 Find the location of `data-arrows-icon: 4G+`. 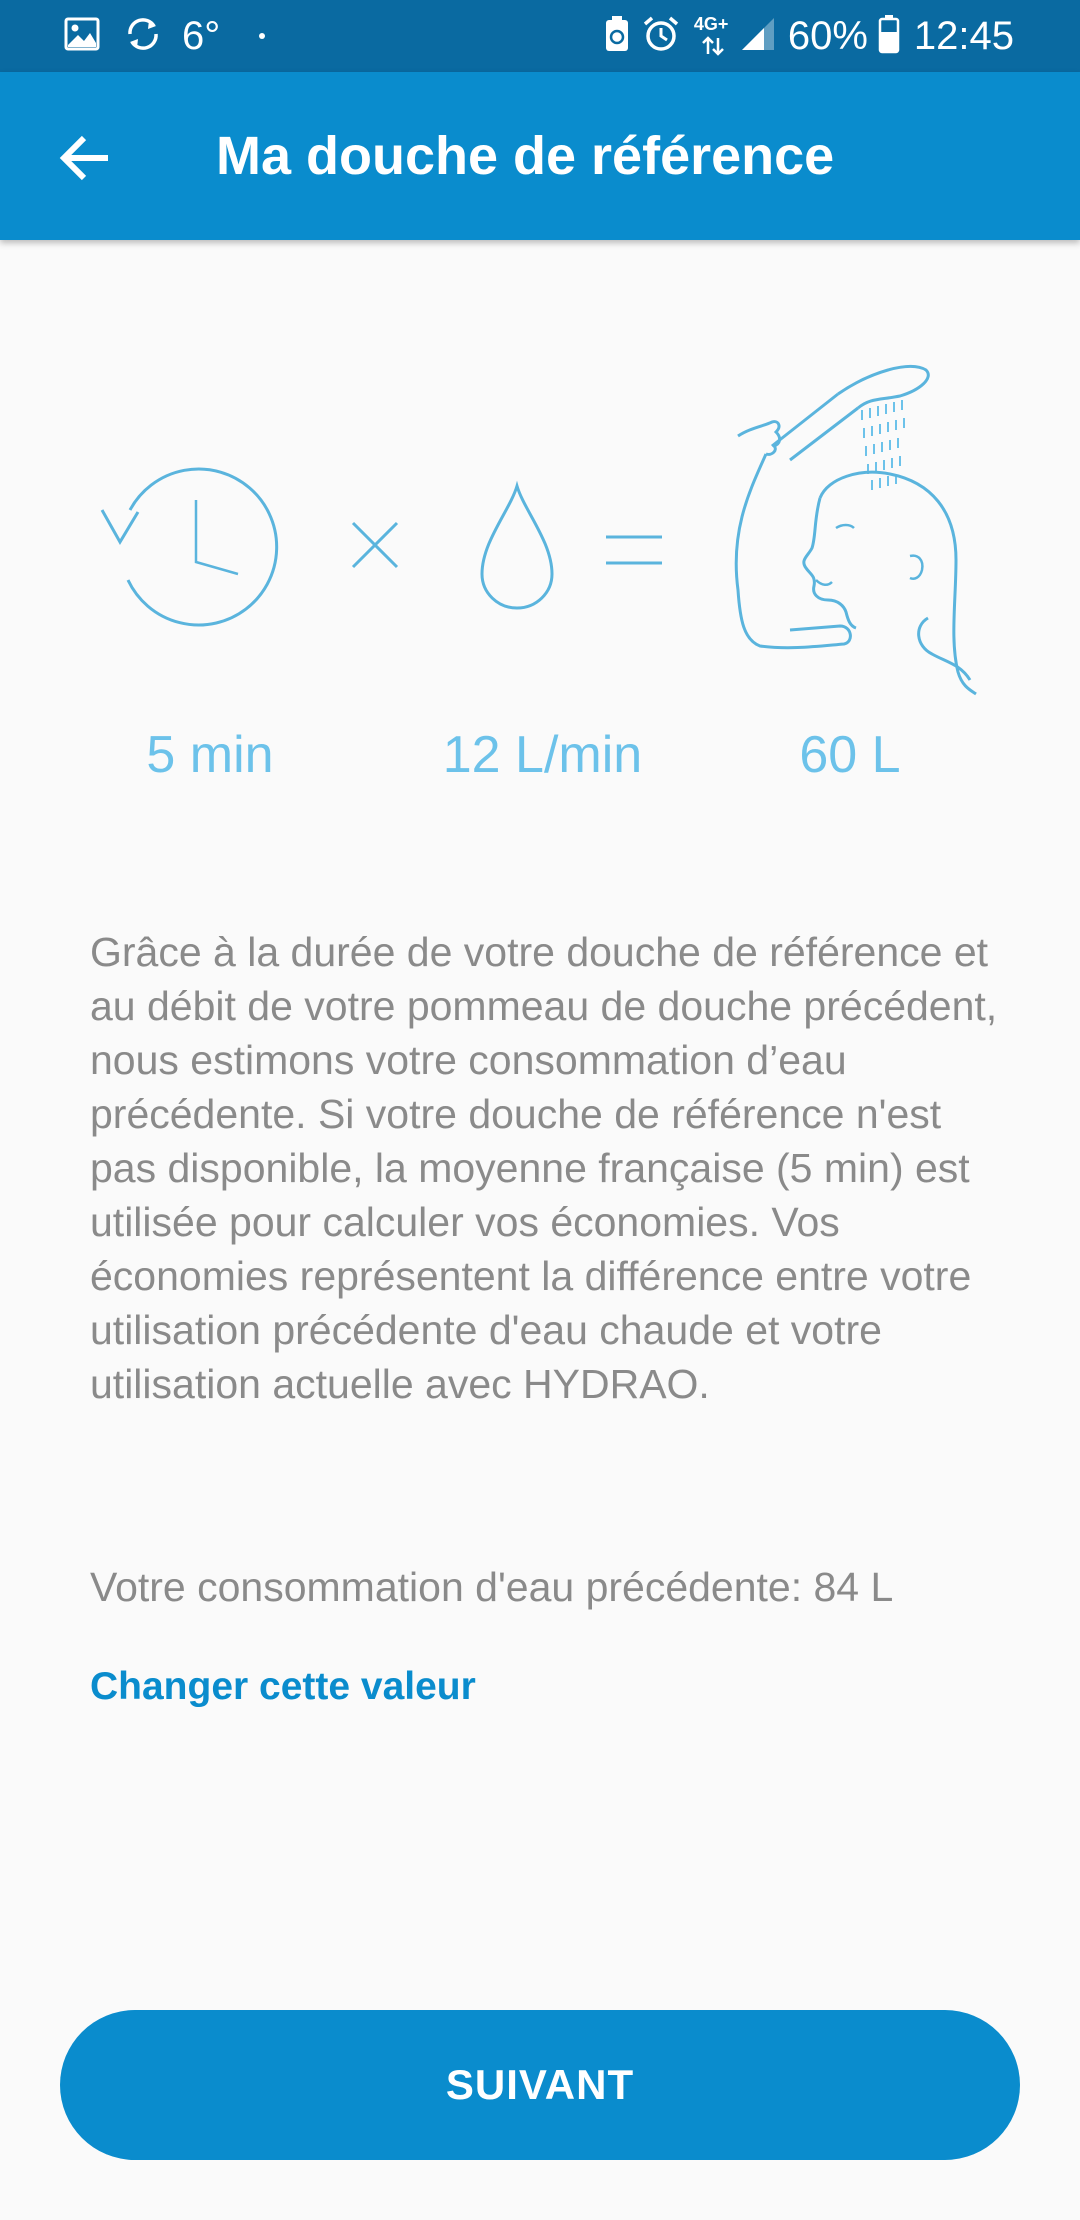

data-arrows-icon: 4G+ is located at coordinates (714, 35).